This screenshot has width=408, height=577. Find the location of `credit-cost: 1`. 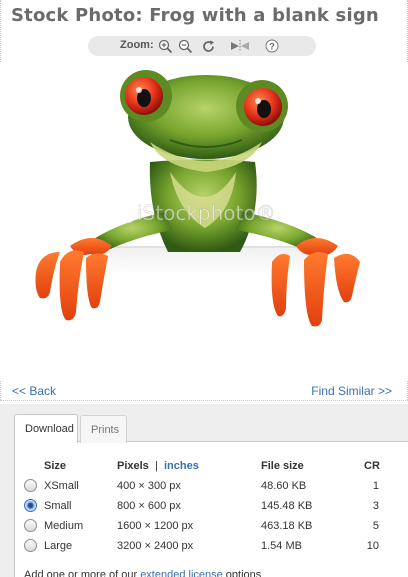

credit-cost: 1 is located at coordinates (375, 486).